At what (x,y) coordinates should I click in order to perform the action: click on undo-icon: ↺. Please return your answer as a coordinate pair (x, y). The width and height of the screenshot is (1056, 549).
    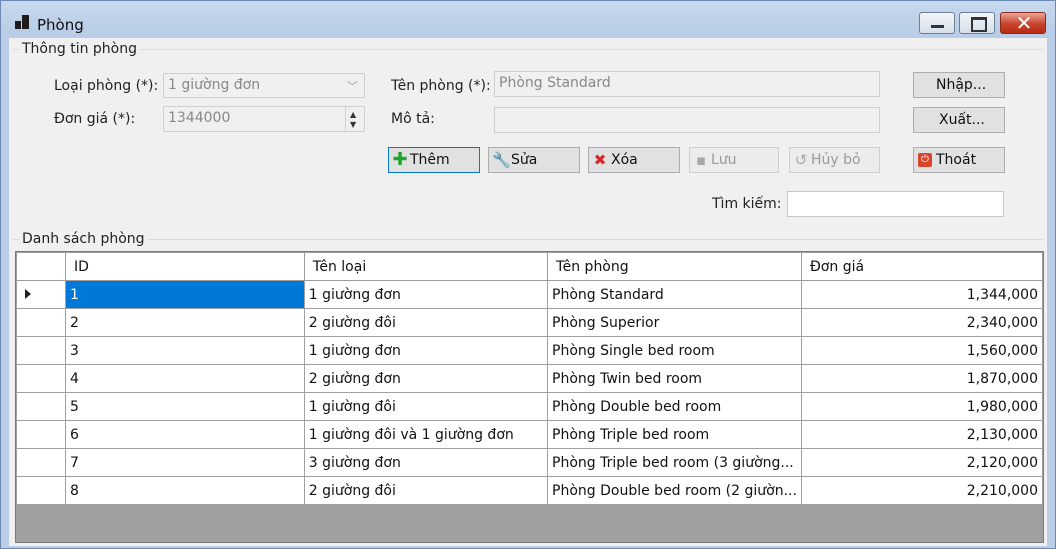
    Looking at the image, I should click on (801, 160).